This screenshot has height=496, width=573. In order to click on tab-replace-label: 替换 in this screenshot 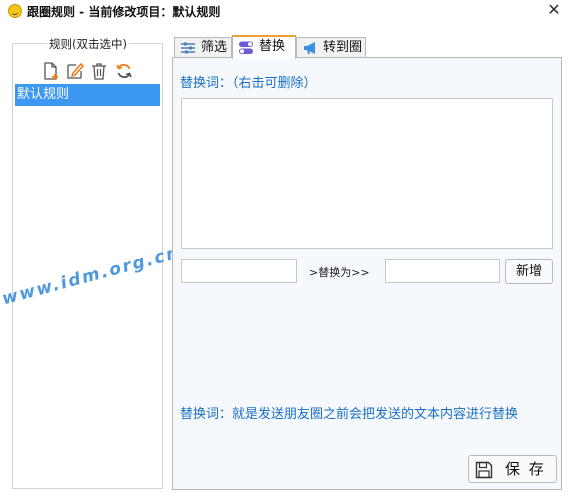, I will do `click(272, 46)`.